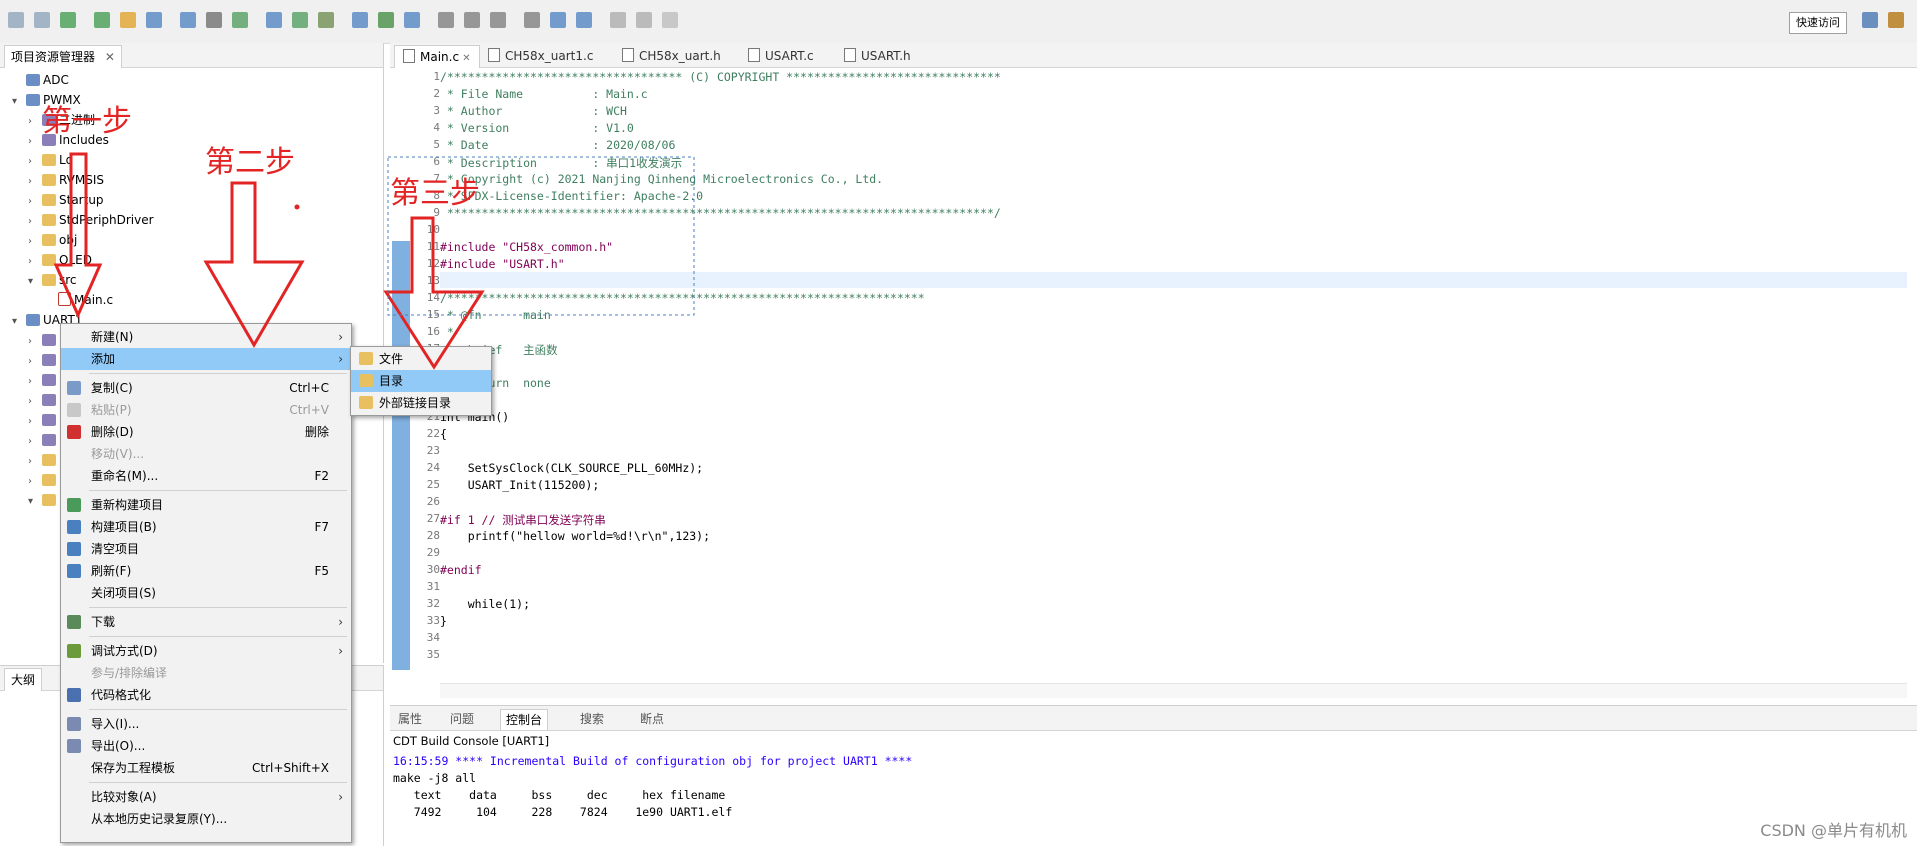 This screenshot has width=1917, height=846. What do you see at coordinates (250, 162) in the screenshot?
I see `step2-label: 第二步` at bounding box center [250, 162].